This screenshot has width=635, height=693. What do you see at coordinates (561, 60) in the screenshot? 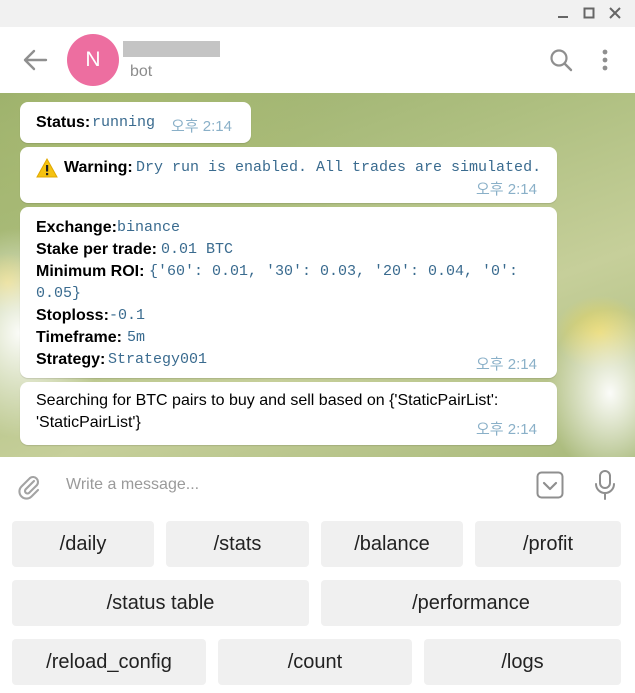
I see `search-icon` at bounding box center [561, 60].